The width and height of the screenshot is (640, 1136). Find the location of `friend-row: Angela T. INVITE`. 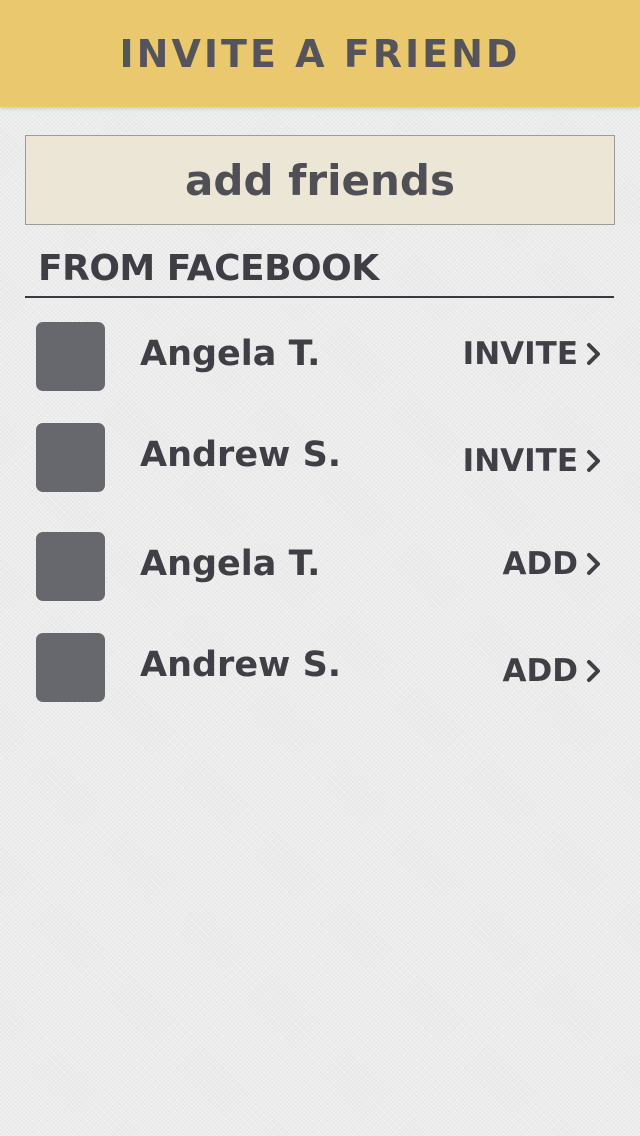

friend-row: Angela T. INVITE is located at coordinates (320, 362).